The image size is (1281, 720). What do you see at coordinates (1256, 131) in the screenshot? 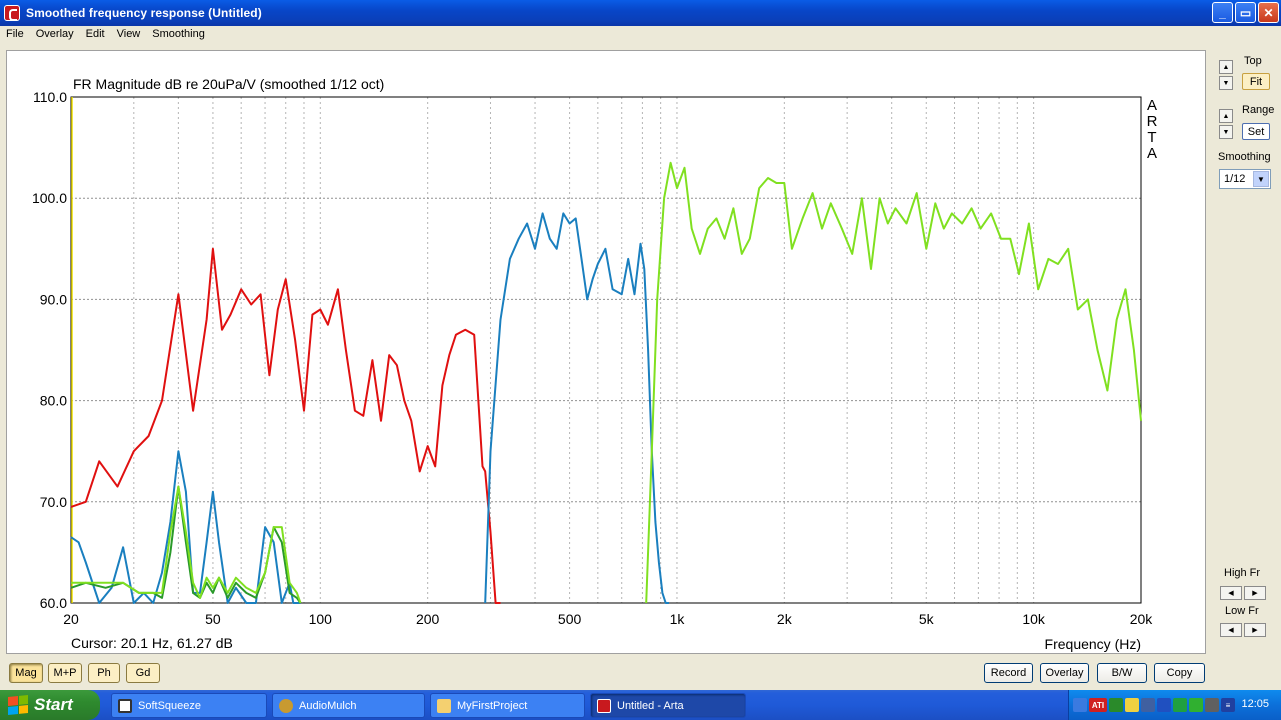
I see `set-button: Set` at bounding box center [1256, 131].